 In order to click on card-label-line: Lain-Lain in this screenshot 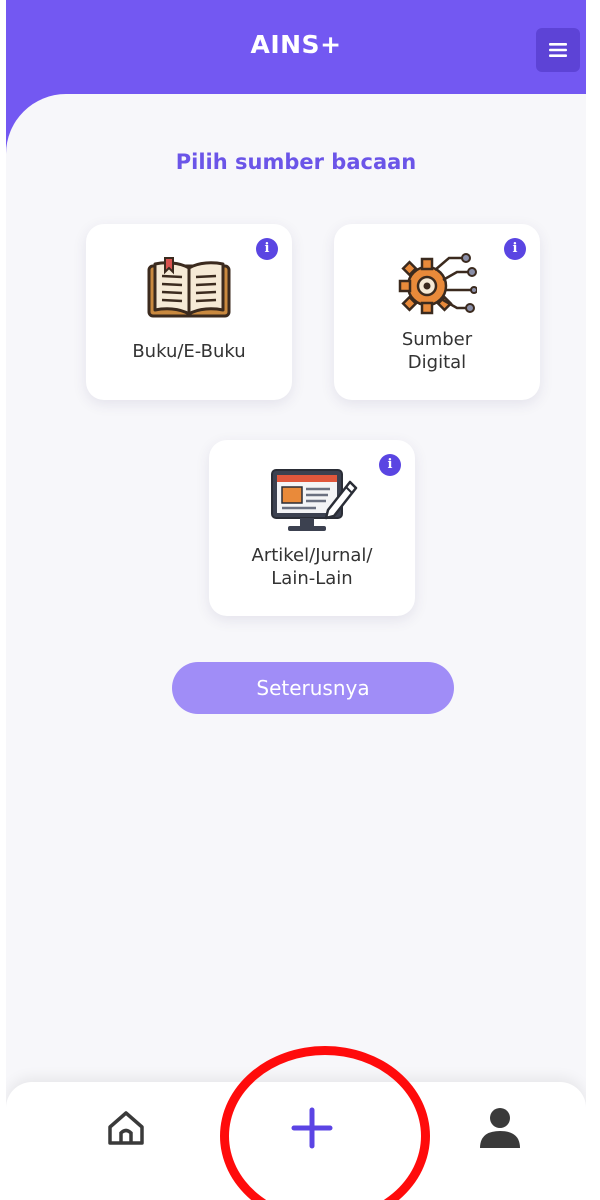, I will do `click(312, 578)`.